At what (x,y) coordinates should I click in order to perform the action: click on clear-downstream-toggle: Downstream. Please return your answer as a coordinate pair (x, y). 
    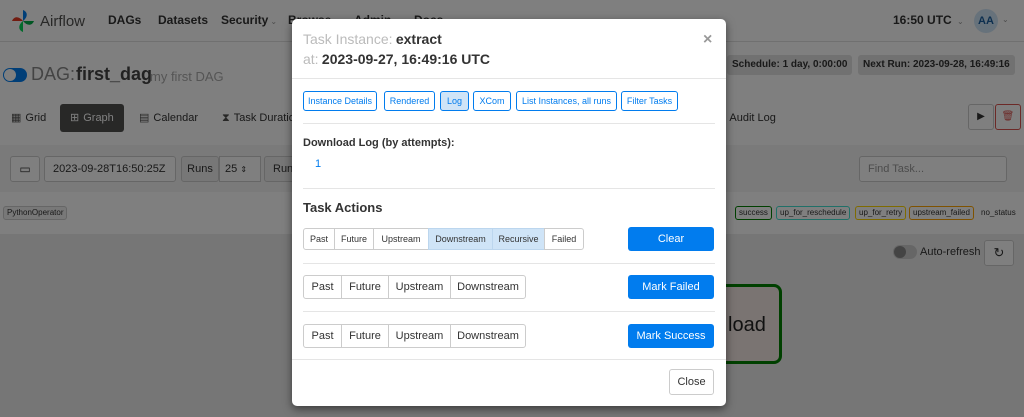
    Looking at the image, I should click on (460, 239).